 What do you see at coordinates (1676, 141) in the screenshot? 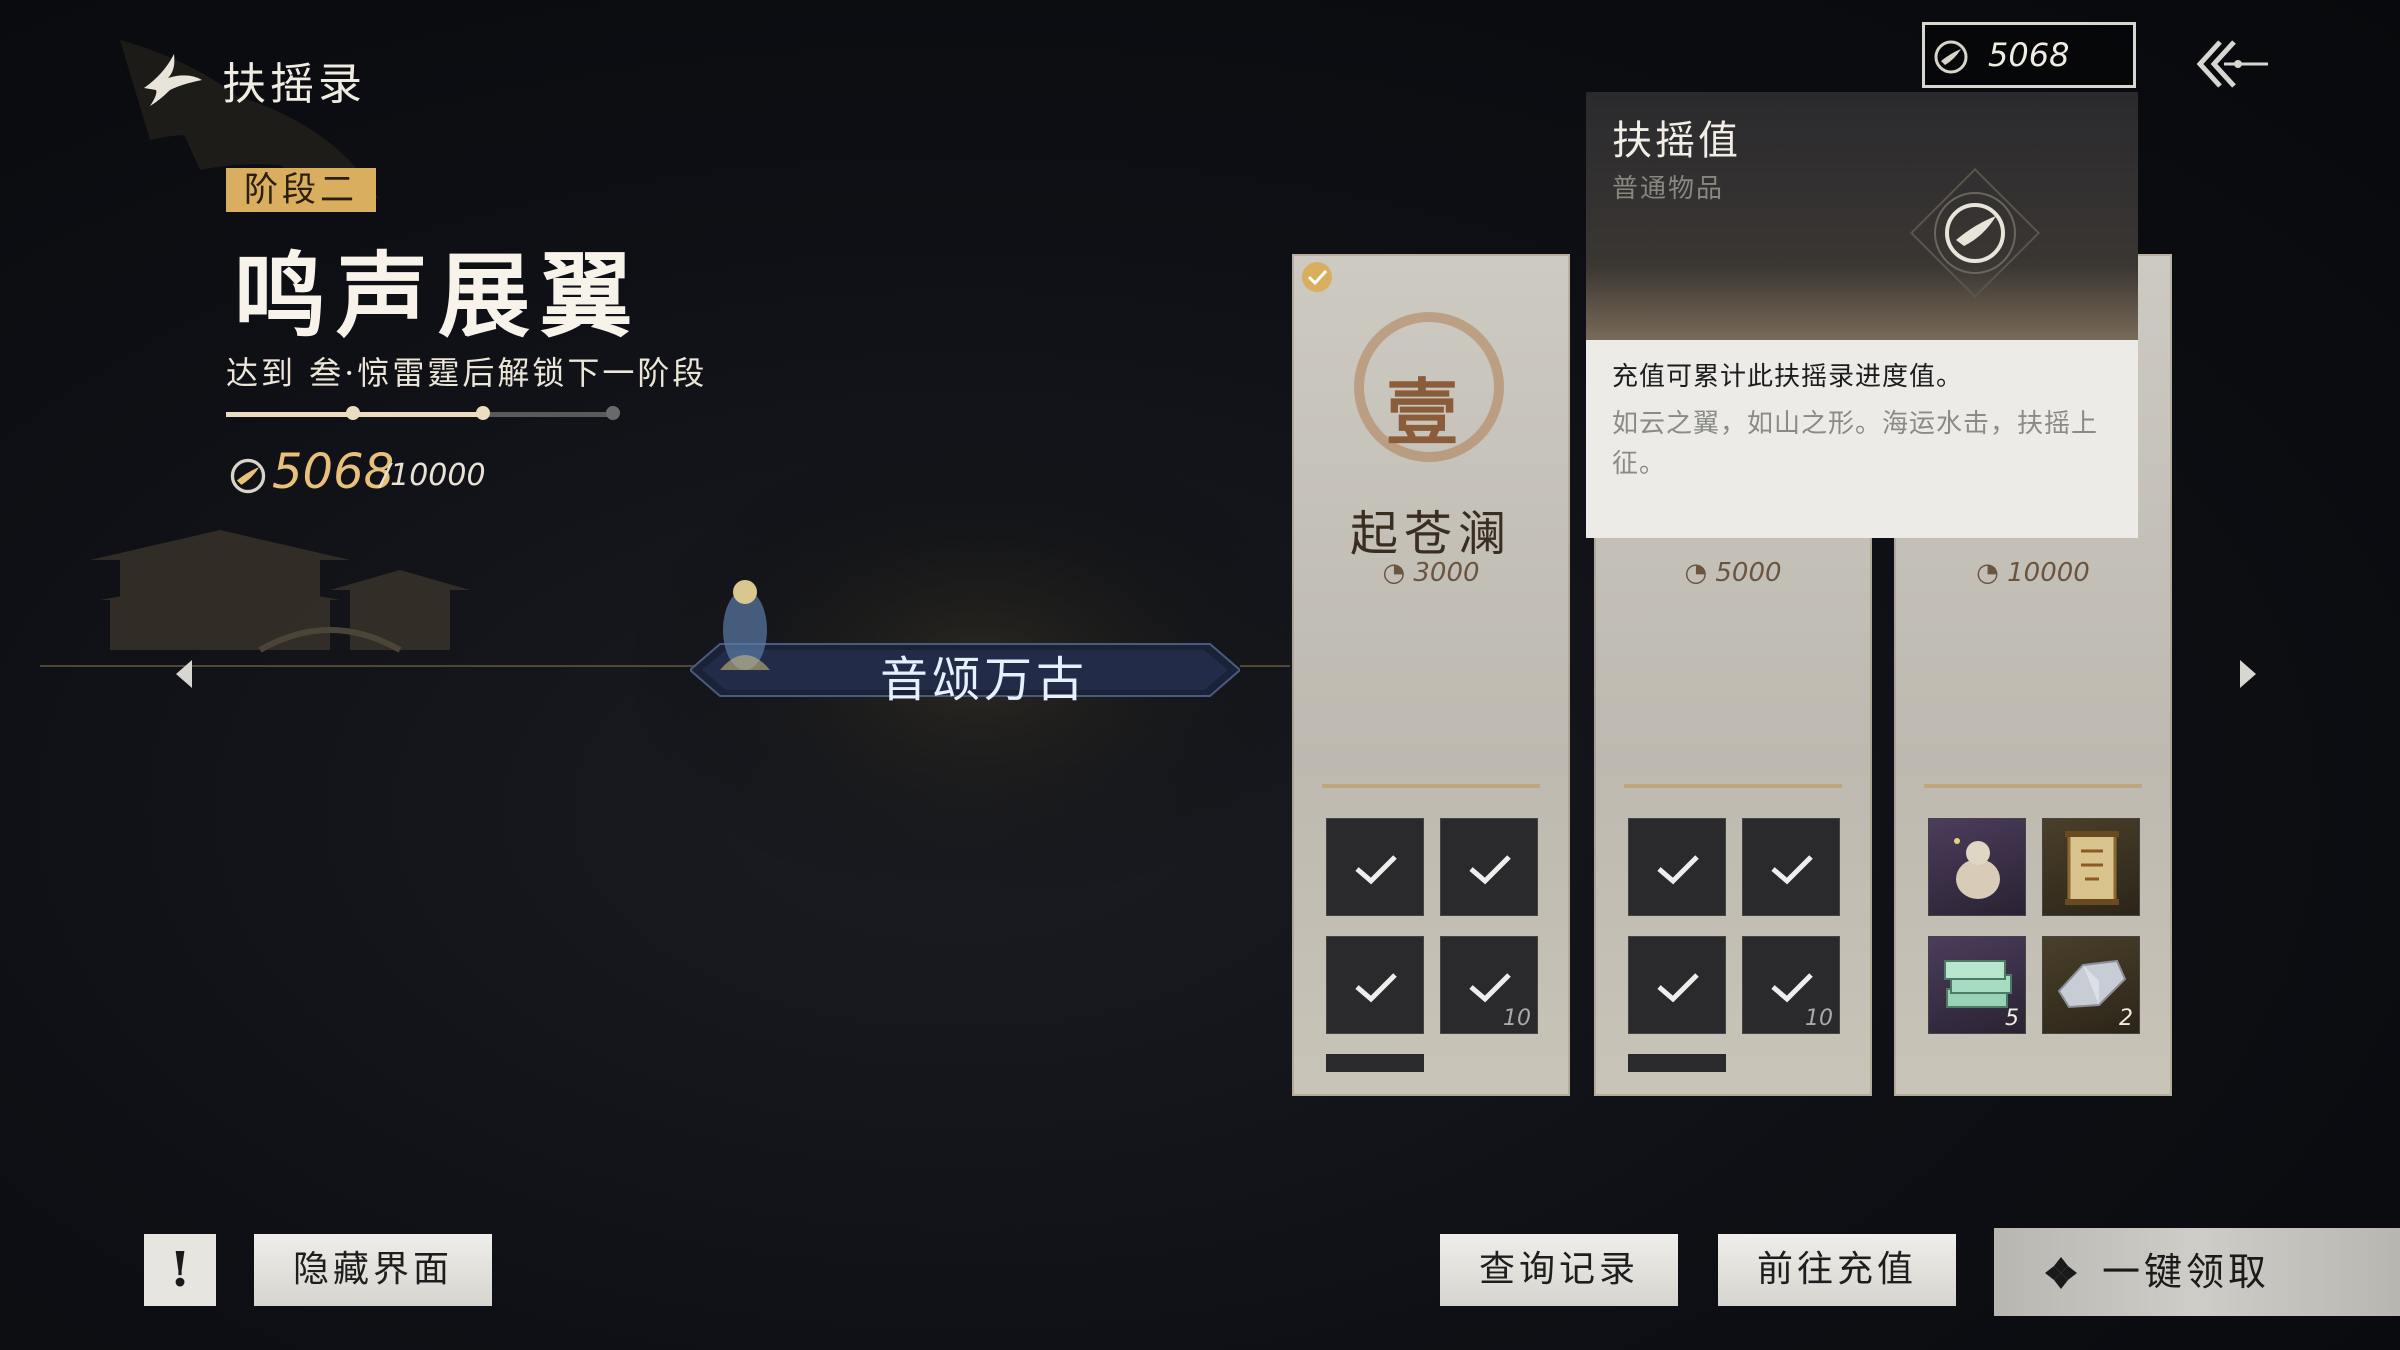
I see `tooltip-title: 扶摇值` at bounding box center [1676, 141].